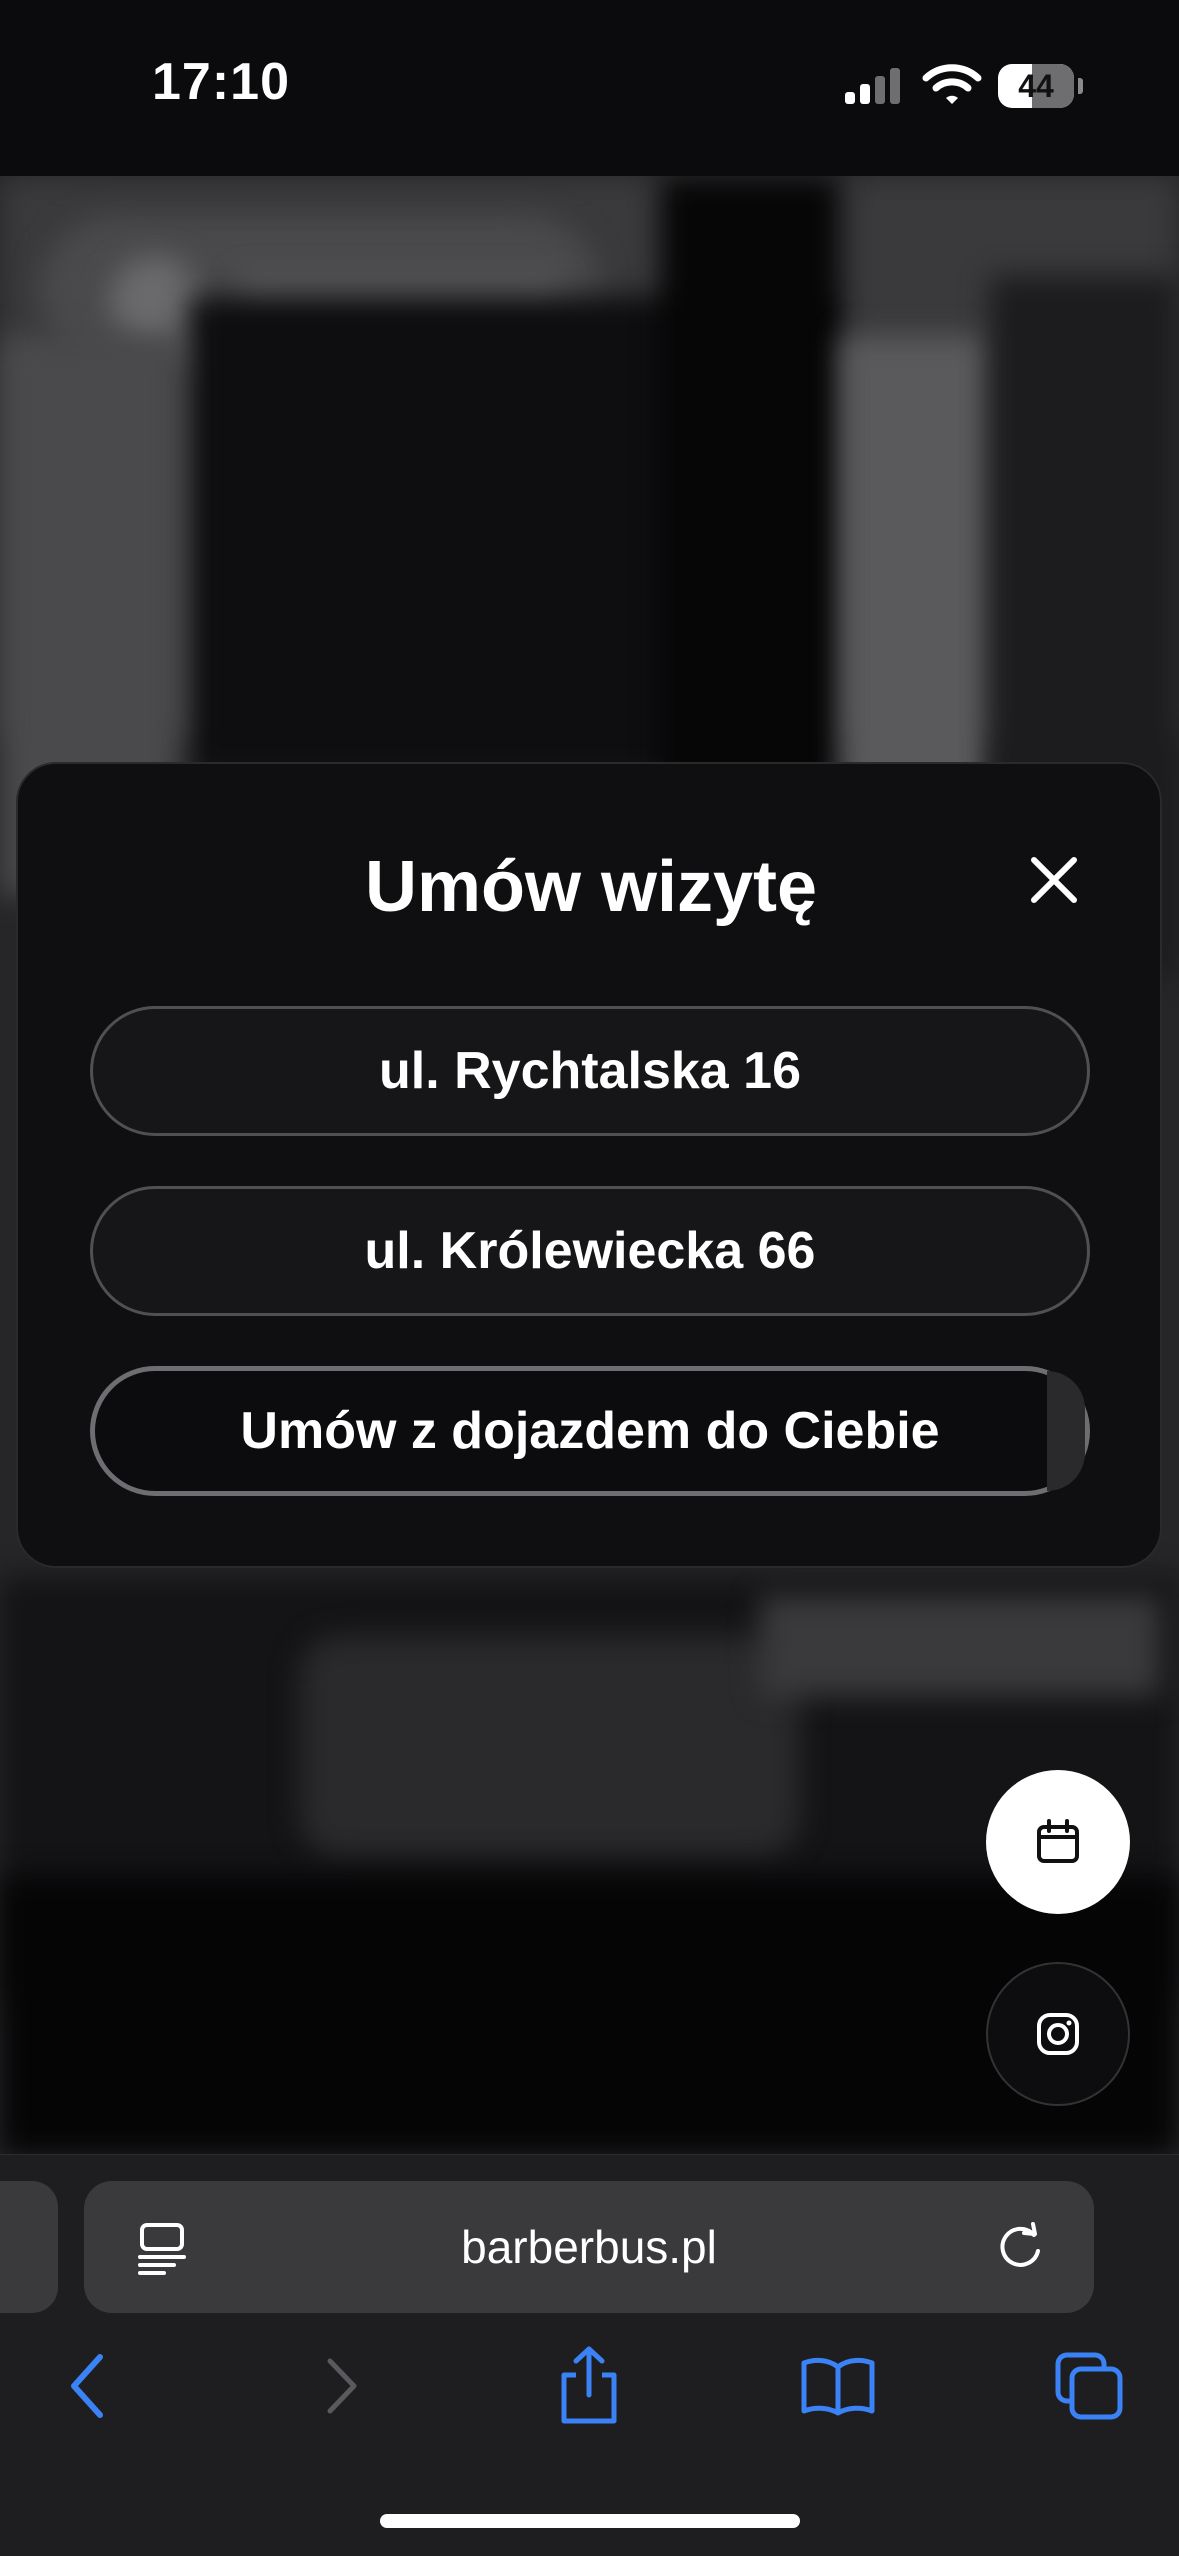  I want to click on close-icon, so click(1054, 880).